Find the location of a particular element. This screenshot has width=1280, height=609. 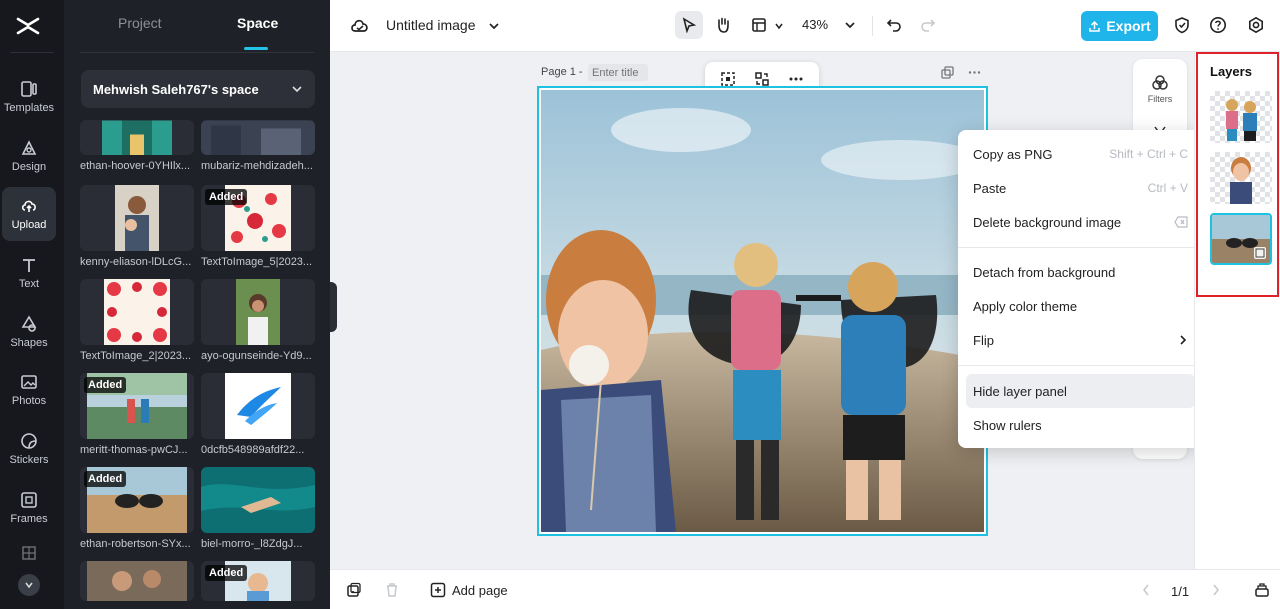

page-title-input is located at coordinates (618, 72).